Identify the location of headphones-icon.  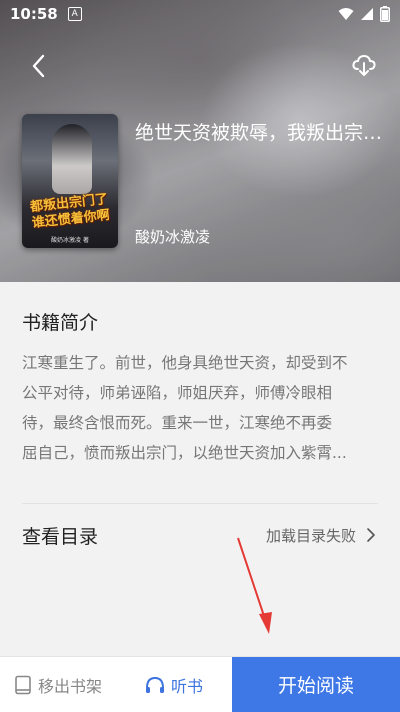
(154, 684).